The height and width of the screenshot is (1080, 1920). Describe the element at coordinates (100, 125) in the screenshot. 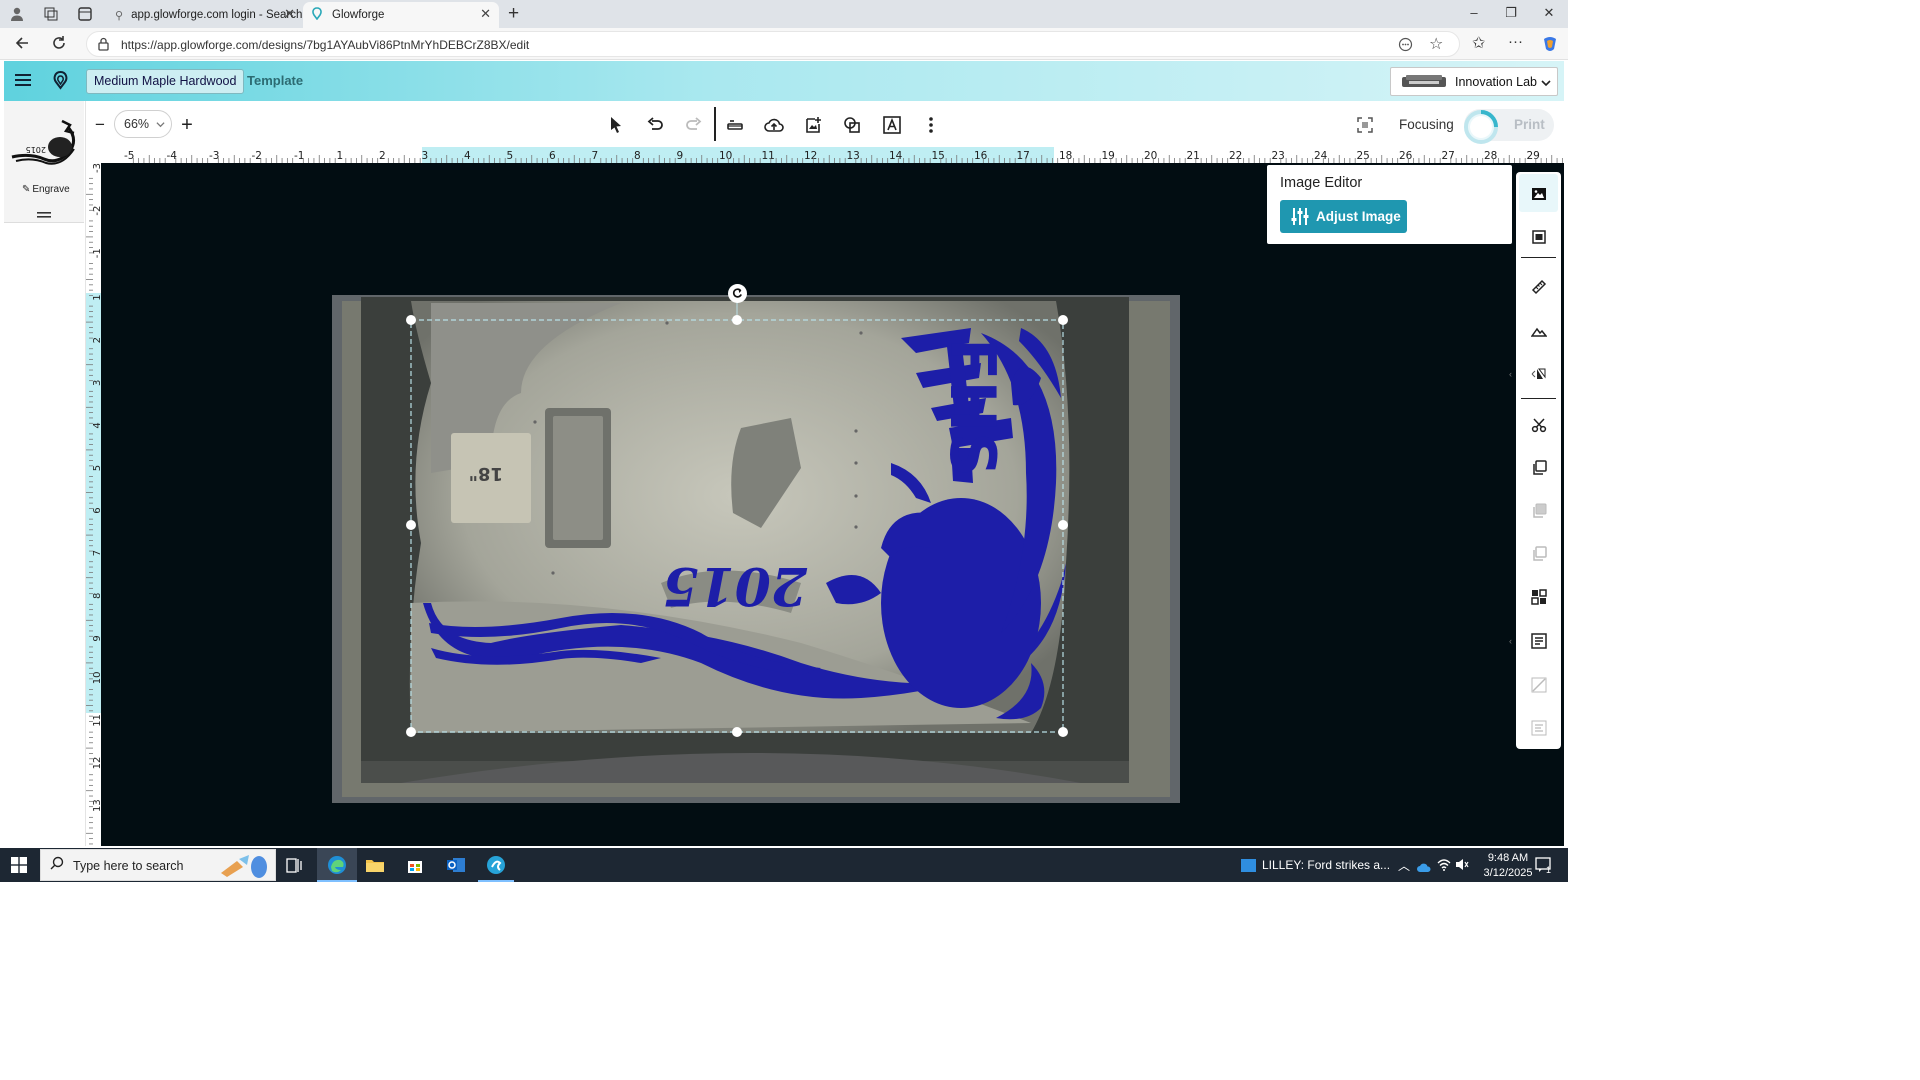

I see `zoom-out-icon: −` at that location.